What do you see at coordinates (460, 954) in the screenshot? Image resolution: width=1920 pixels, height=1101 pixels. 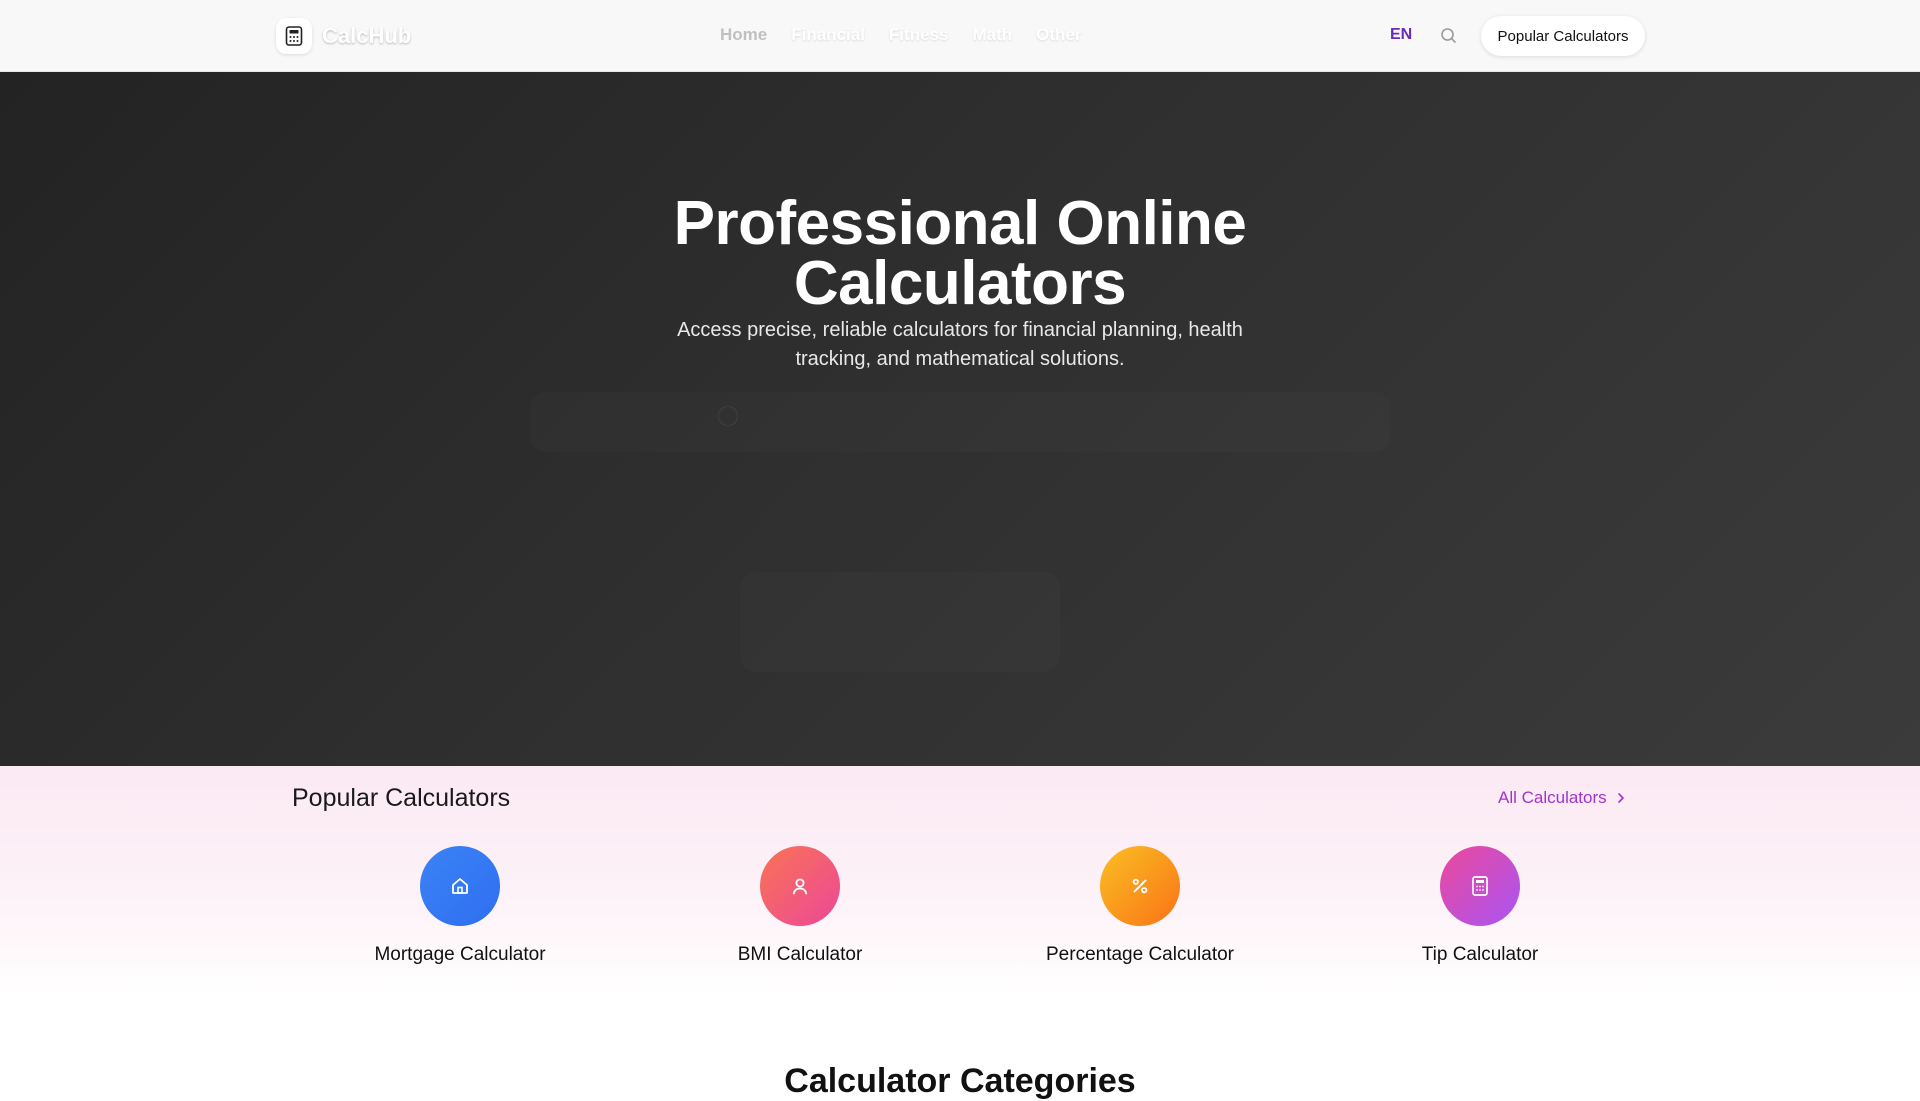 I see `card-label: Mortgage Calculator` at bounding box center [460, 954].